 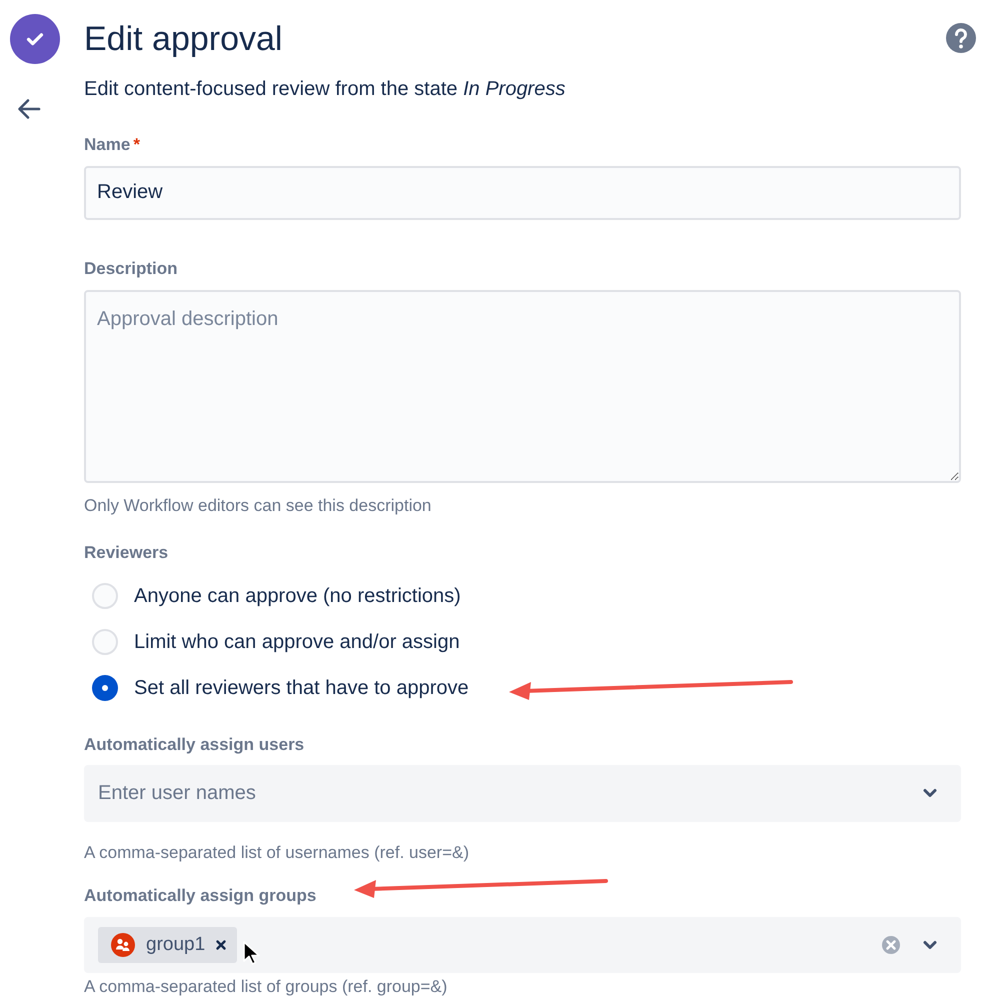 I want to click on field-label: Reviewers, so click(x=127, y=553).